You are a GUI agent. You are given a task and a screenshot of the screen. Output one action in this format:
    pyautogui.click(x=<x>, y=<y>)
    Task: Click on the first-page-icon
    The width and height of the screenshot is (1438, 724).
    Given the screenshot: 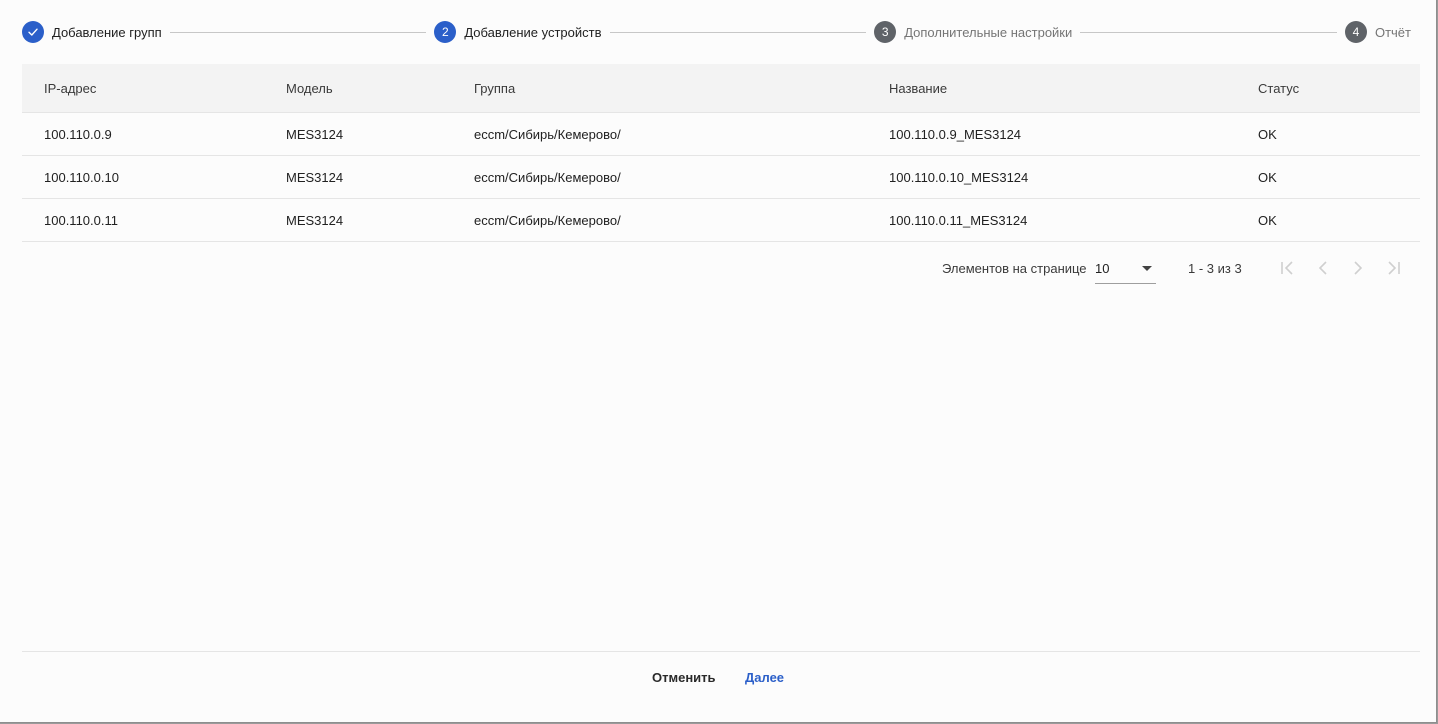 What is the action you would take?
    pyautogui.click(x=1287, y=268)
    